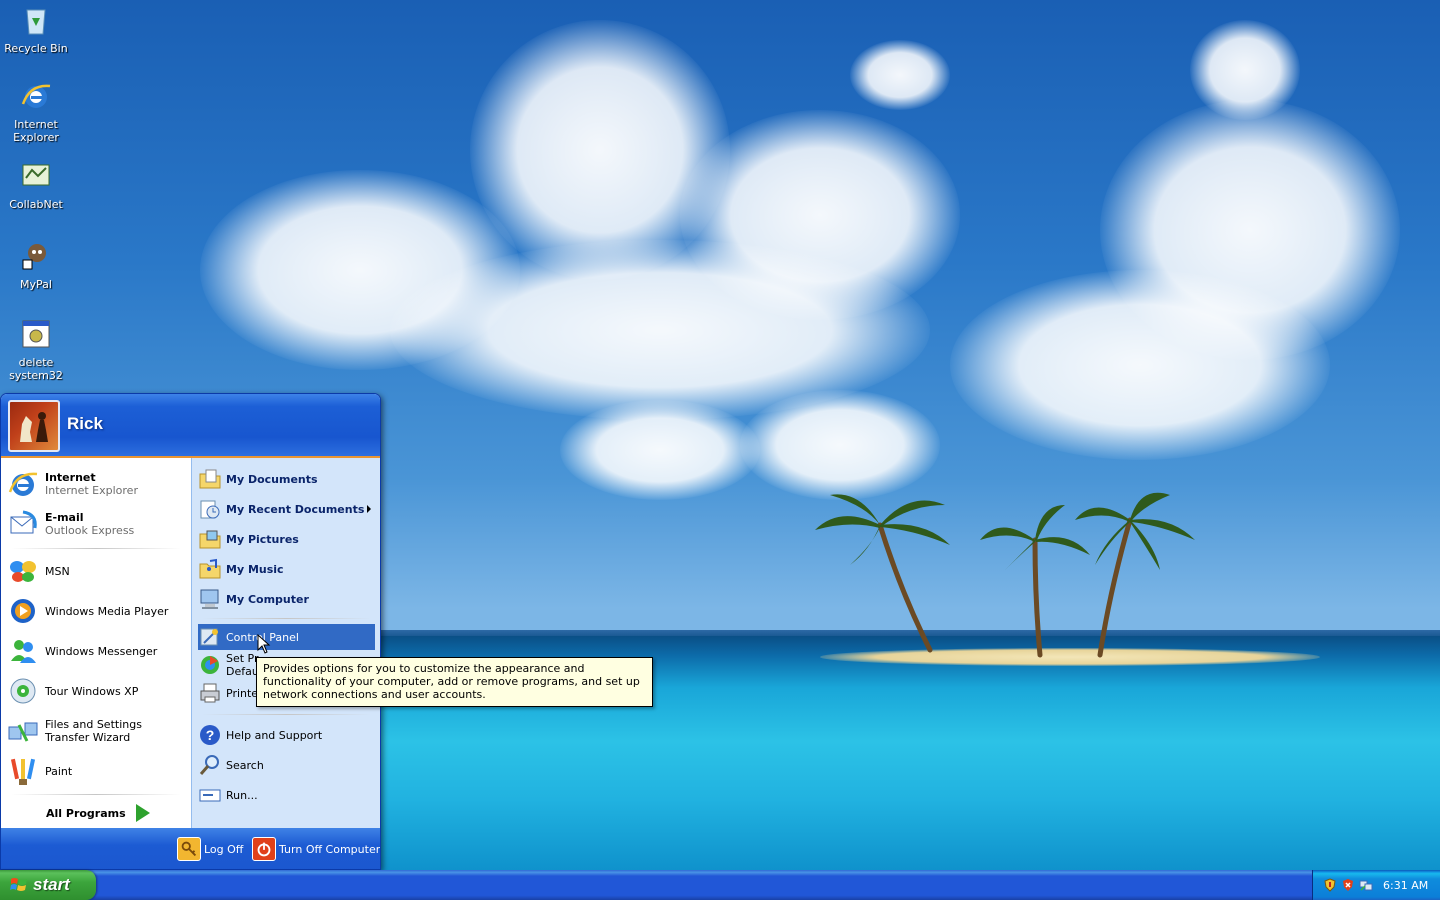  What do you see at coordinates (36, 112) in the screenshot?
I see `desktop-icon-internet-explorer: Internet Explorer` at bounding box center [36, 112].